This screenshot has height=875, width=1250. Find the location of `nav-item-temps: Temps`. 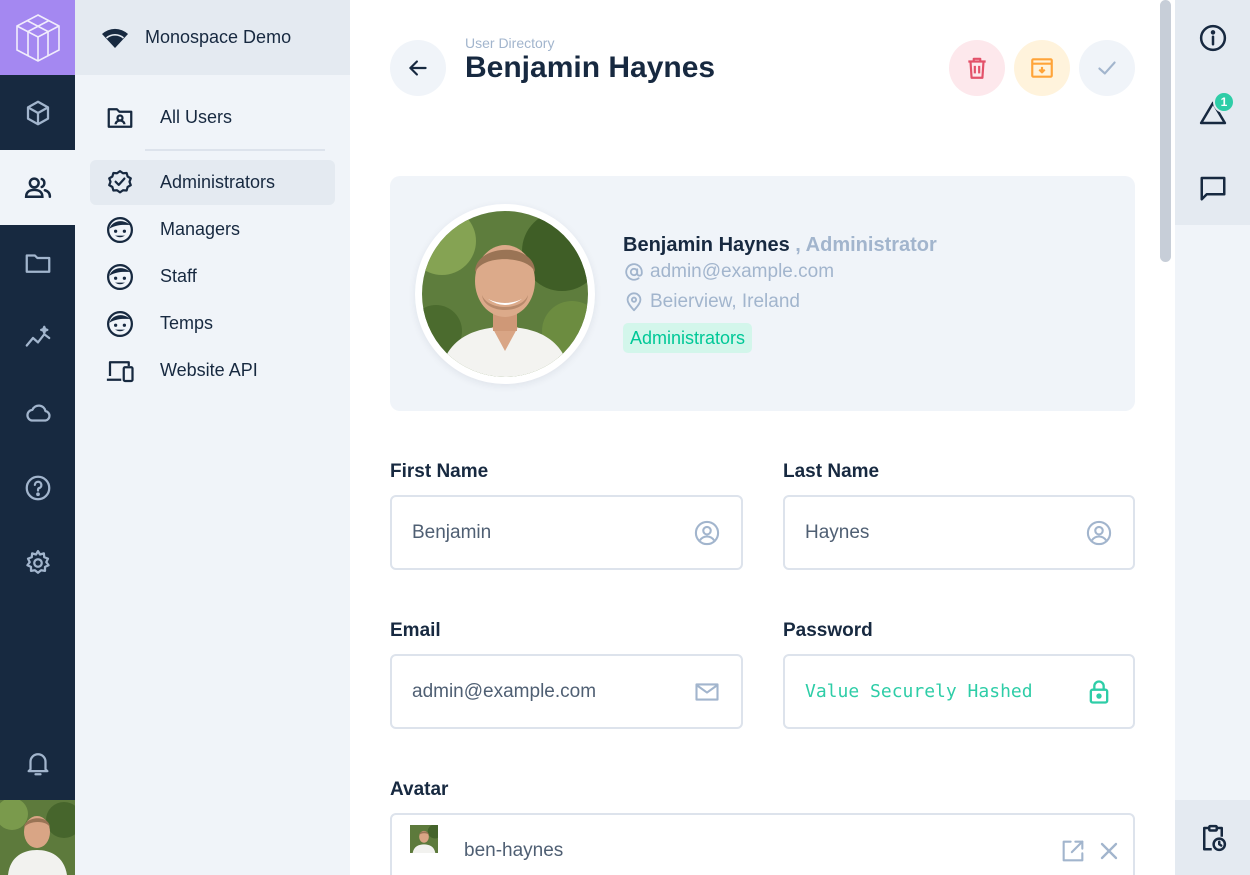

nav-item-temps: Temps is located at coordinates (212, 323).